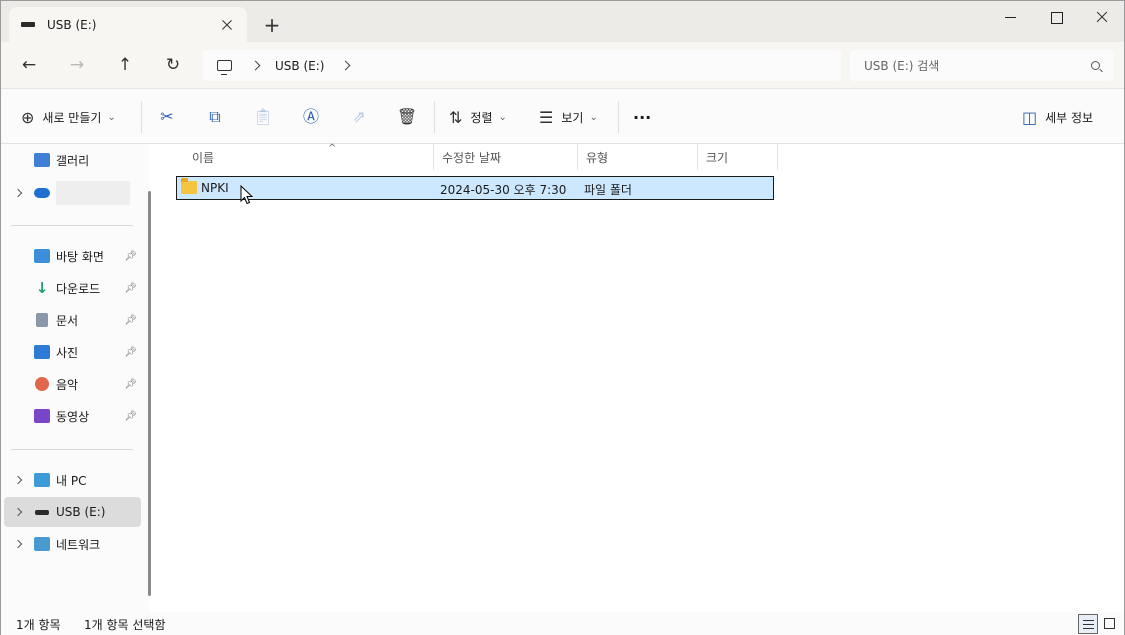 The width and height of the screenshot is (1125, 635). I want to click on close-window-button, so click(1102, 17).